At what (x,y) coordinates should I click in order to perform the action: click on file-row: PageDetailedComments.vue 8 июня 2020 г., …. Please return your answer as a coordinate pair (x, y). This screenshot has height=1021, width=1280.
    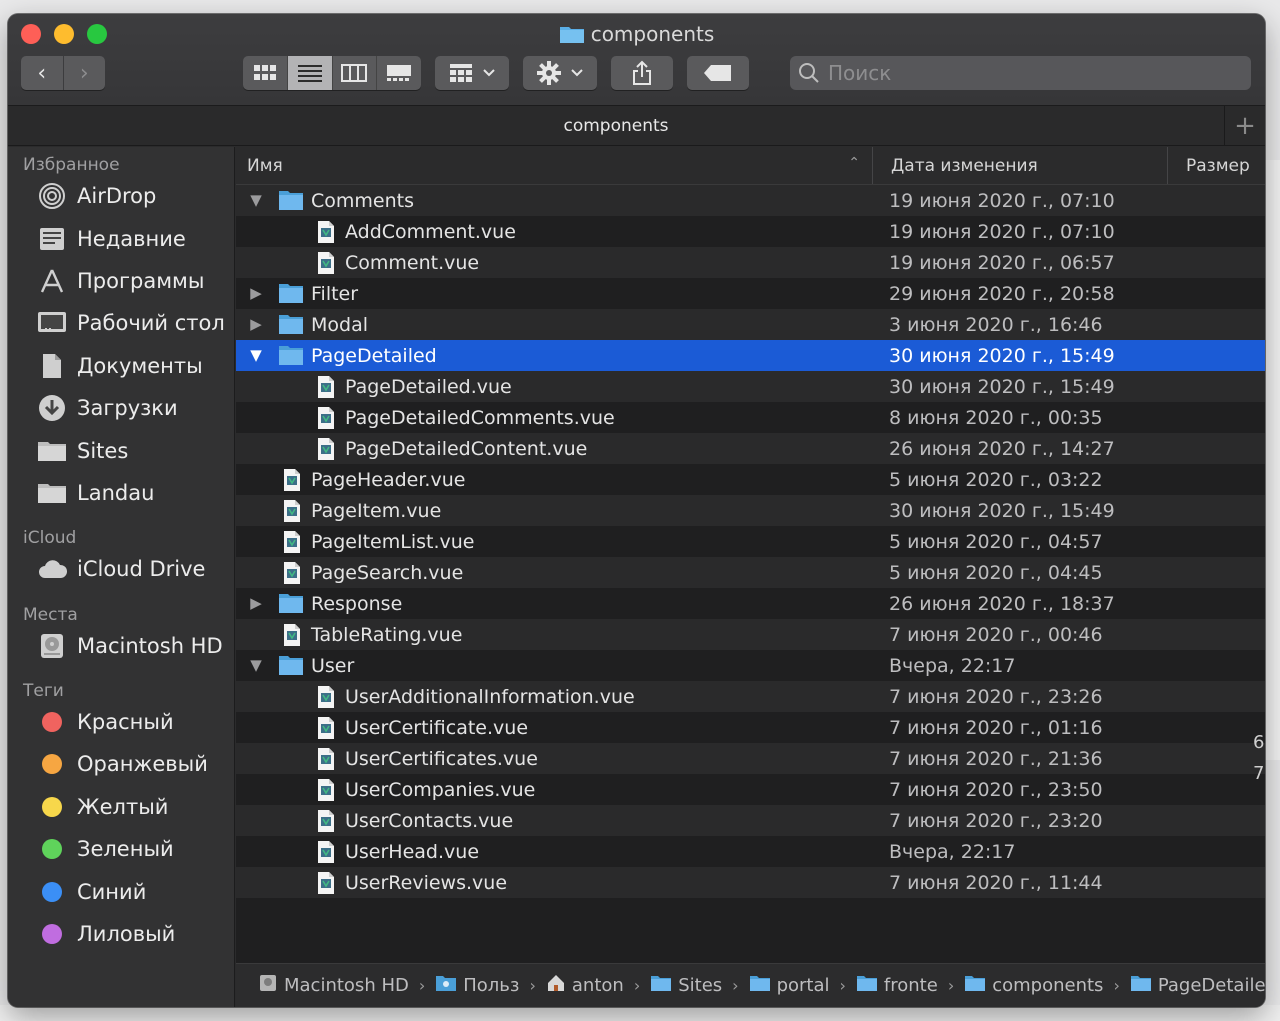
    Looking at the image, I should click on (750, 417).